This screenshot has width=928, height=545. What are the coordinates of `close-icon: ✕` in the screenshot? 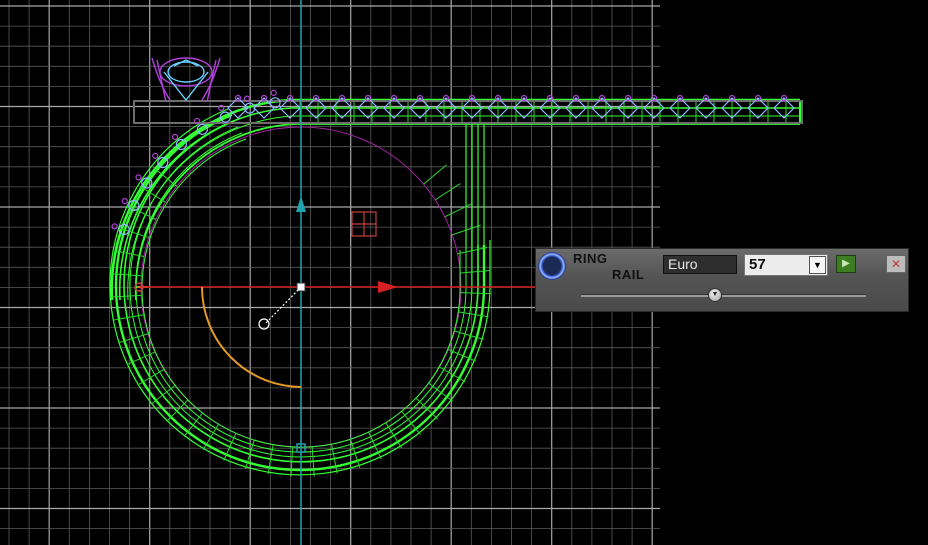 It's located at (896, 264).